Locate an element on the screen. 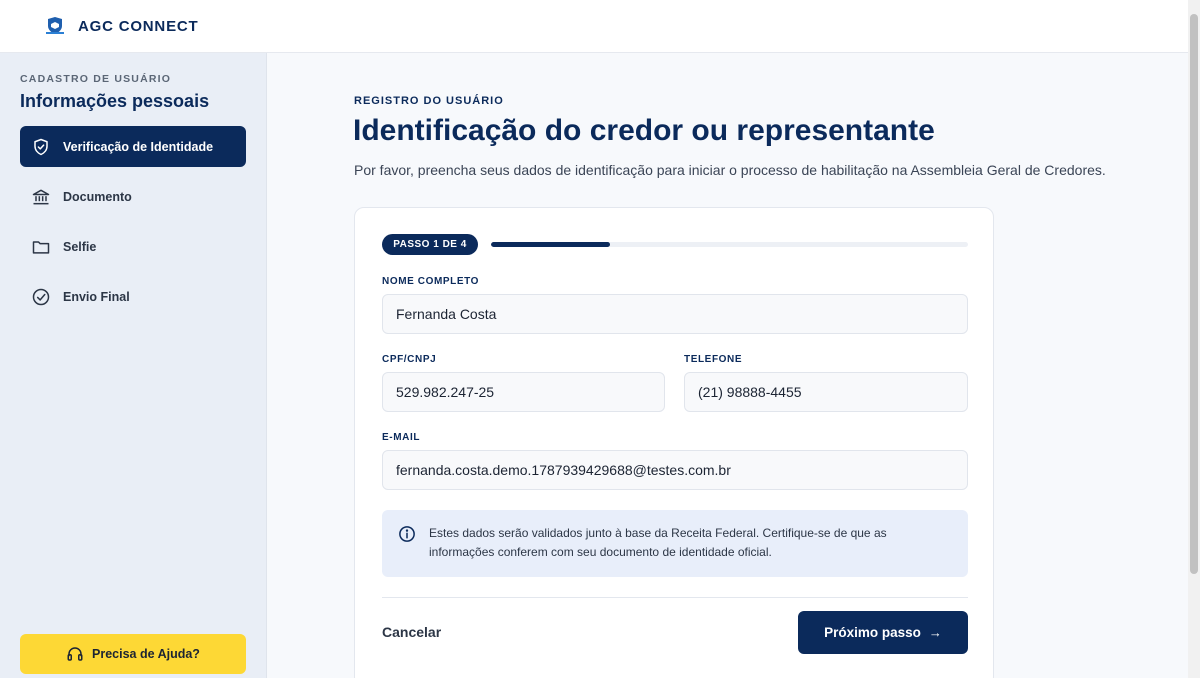 This screenshot has width=1200, height=678. next-step-button: Próximo passo → is located at coordinates (883, 632).